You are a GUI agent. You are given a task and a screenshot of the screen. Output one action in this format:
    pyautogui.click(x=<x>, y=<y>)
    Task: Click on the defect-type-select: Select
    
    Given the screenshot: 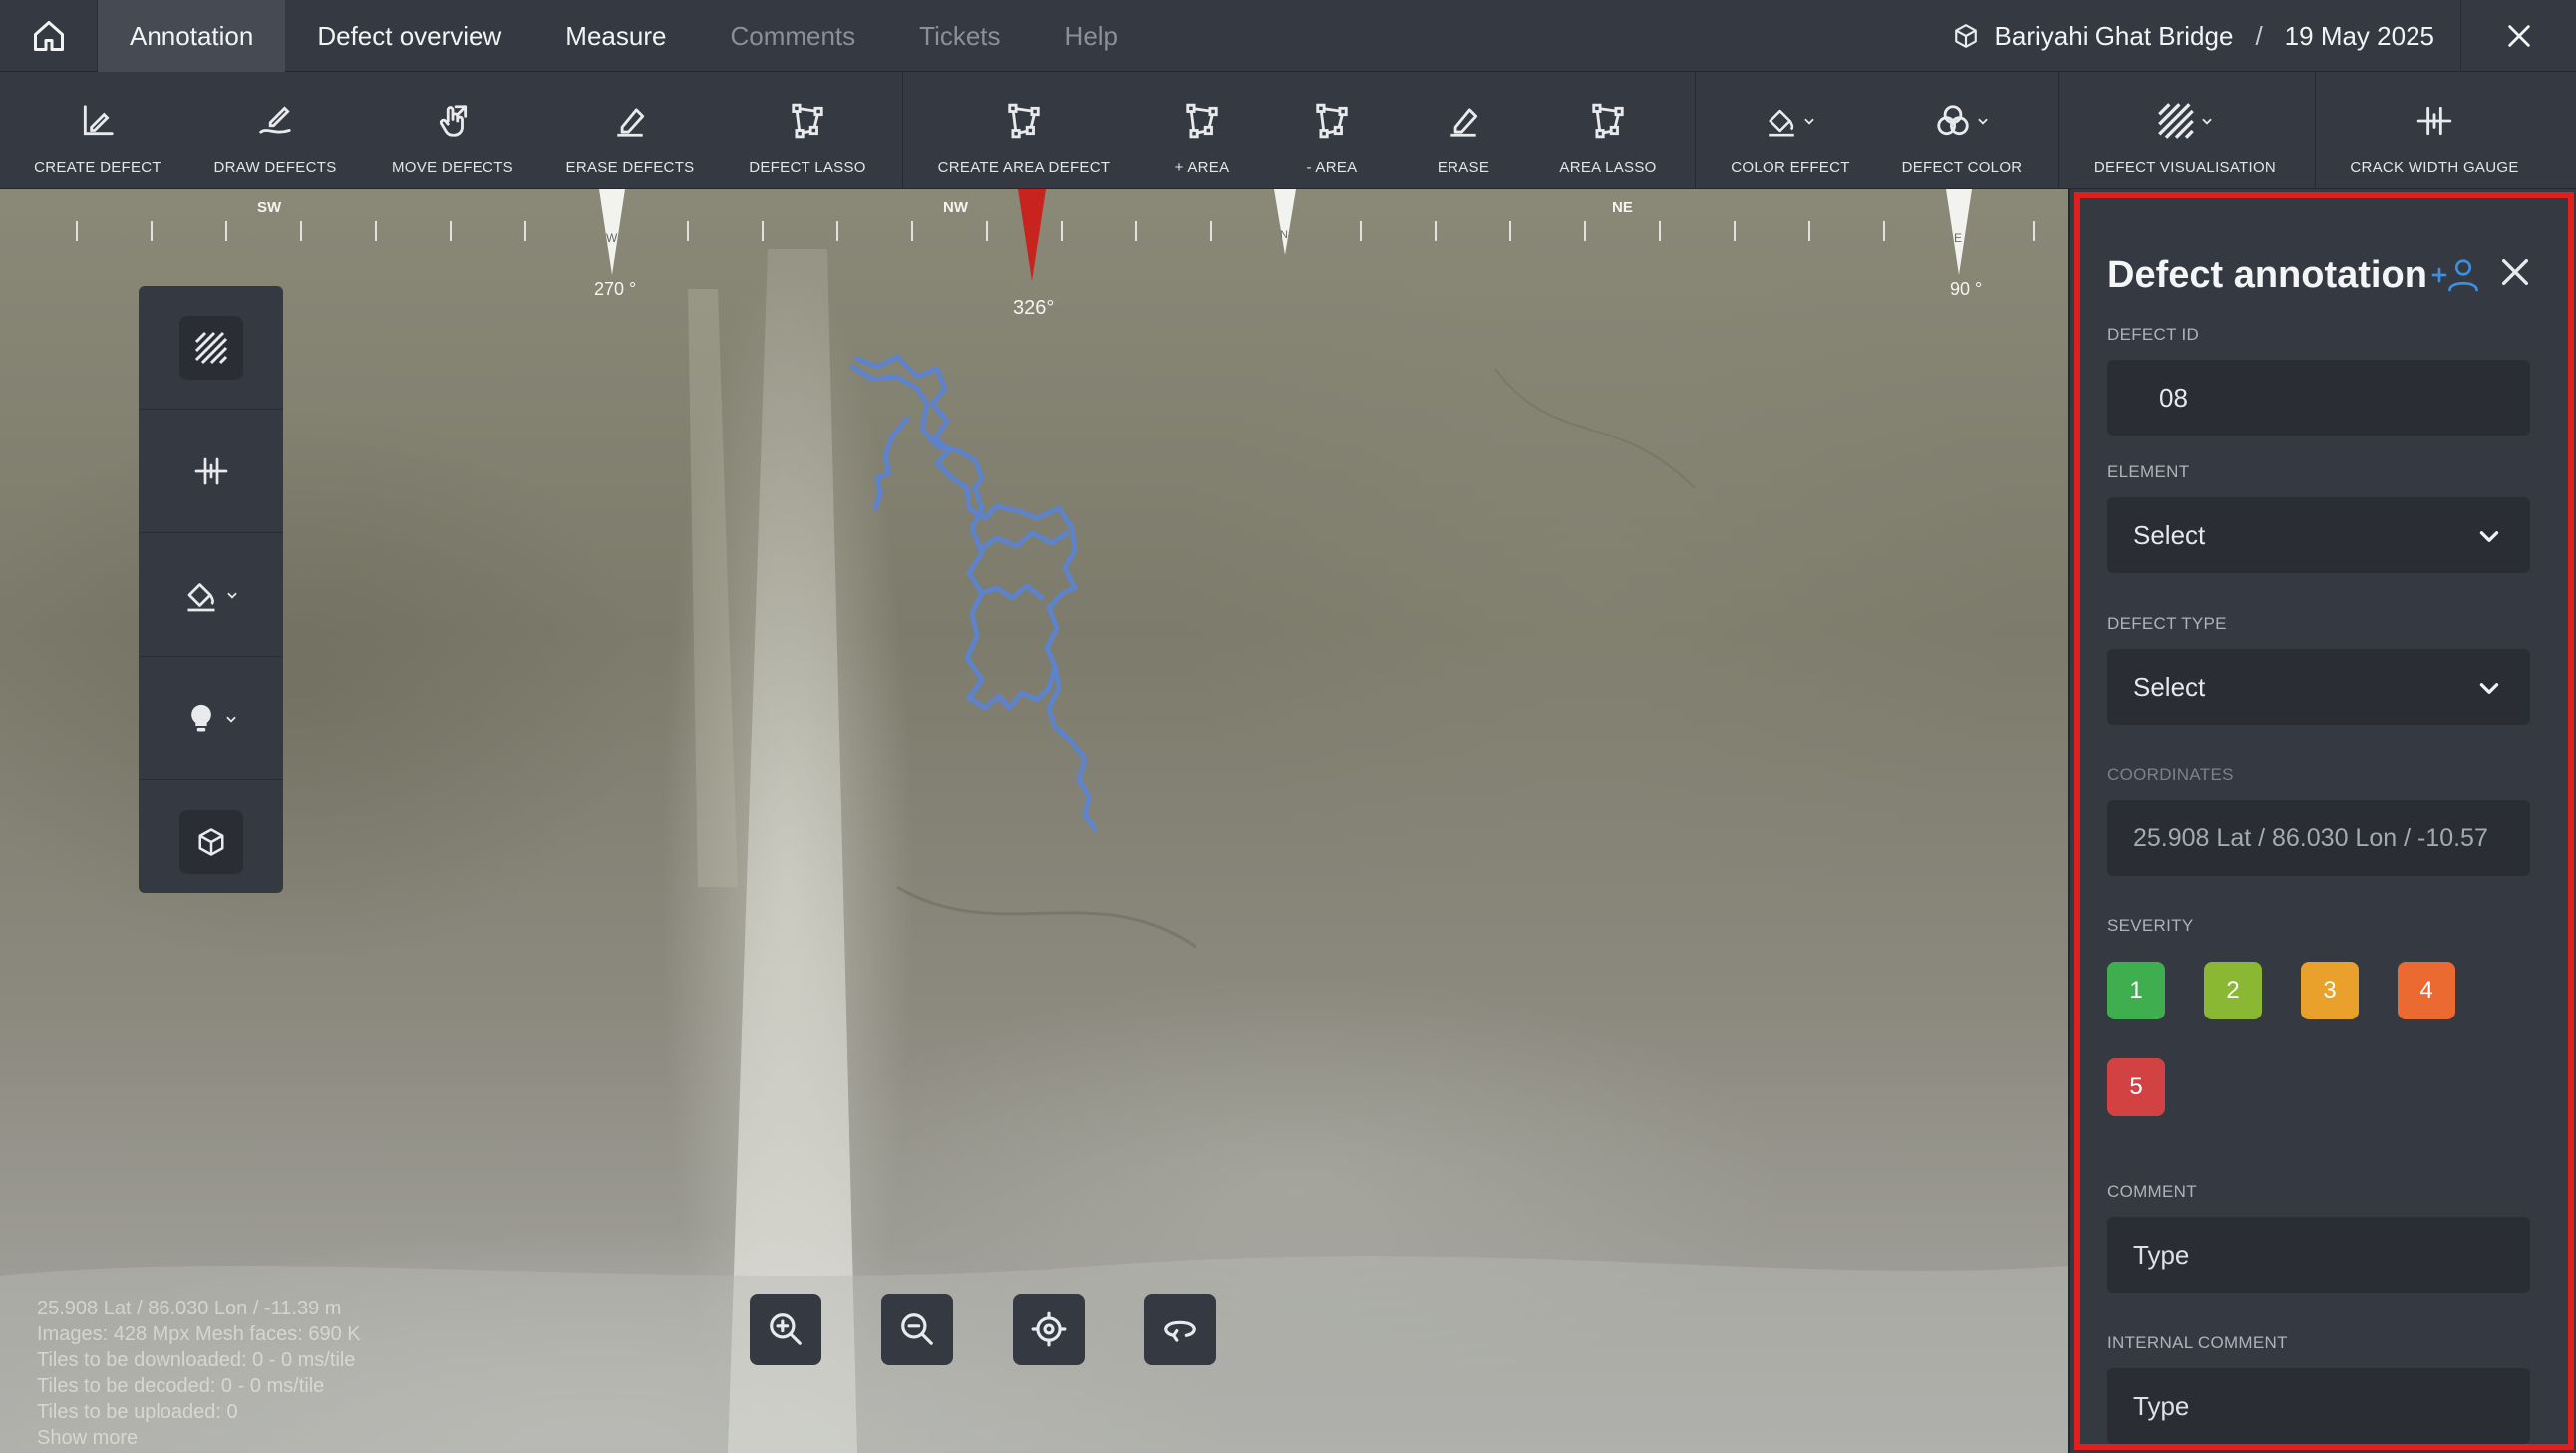 What is the action you would take?
    pyautogui.click(x=2318, y=687)
    